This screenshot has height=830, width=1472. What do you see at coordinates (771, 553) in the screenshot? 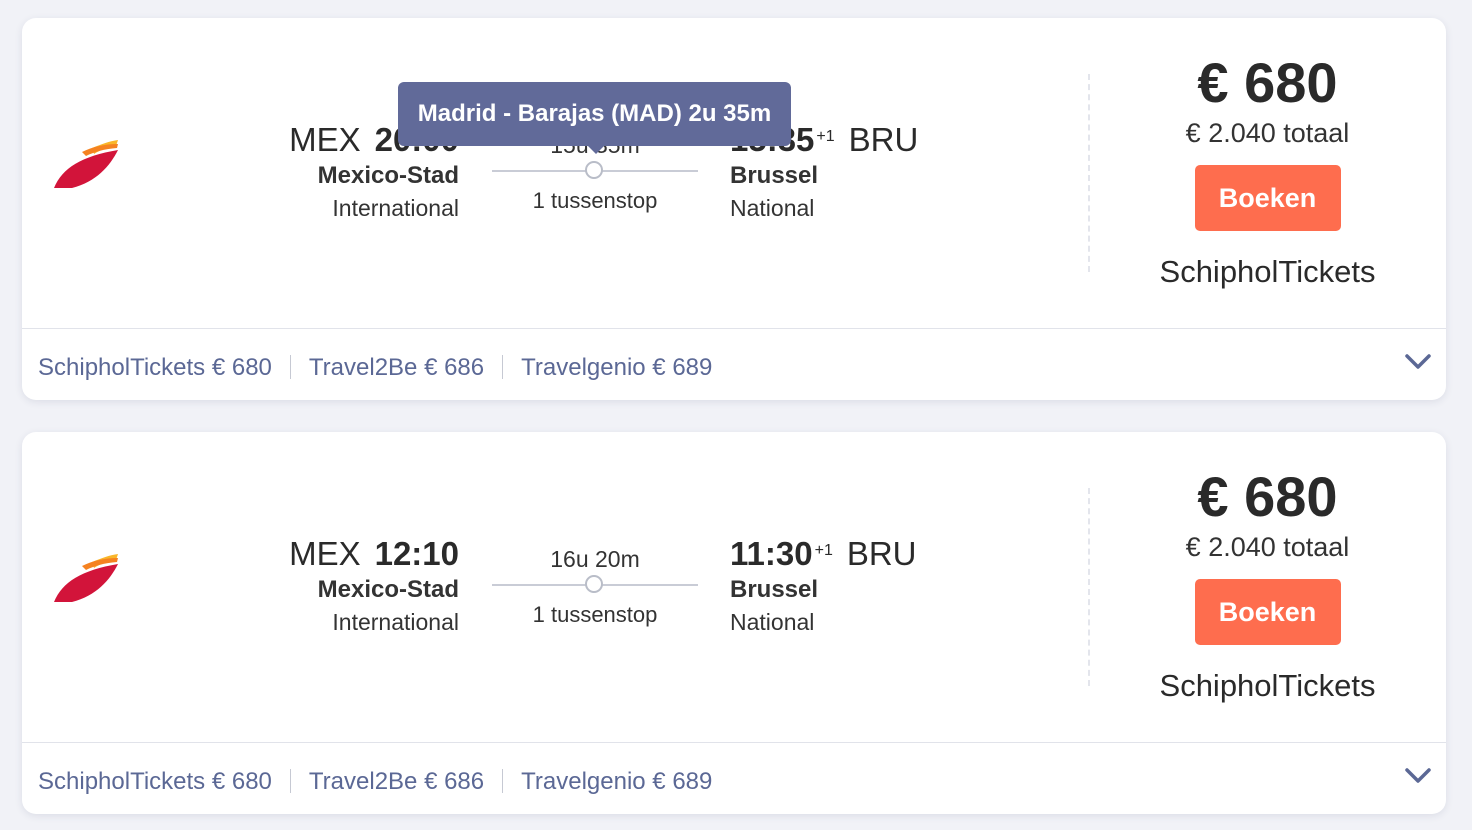
I see `arrival-time: 11:30` at bounding box center [771, 553].